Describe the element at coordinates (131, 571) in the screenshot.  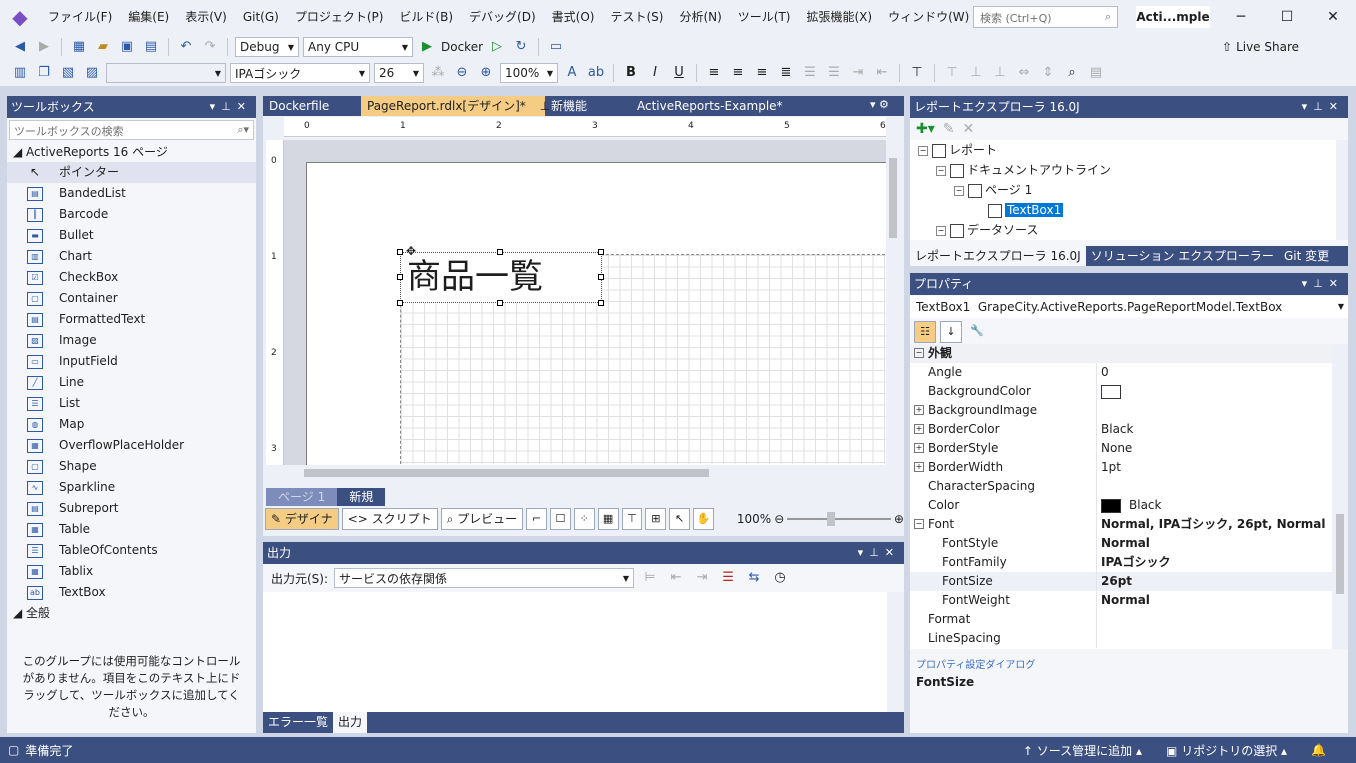
I see `toolbox-item: ▦ Tablix` at that location.